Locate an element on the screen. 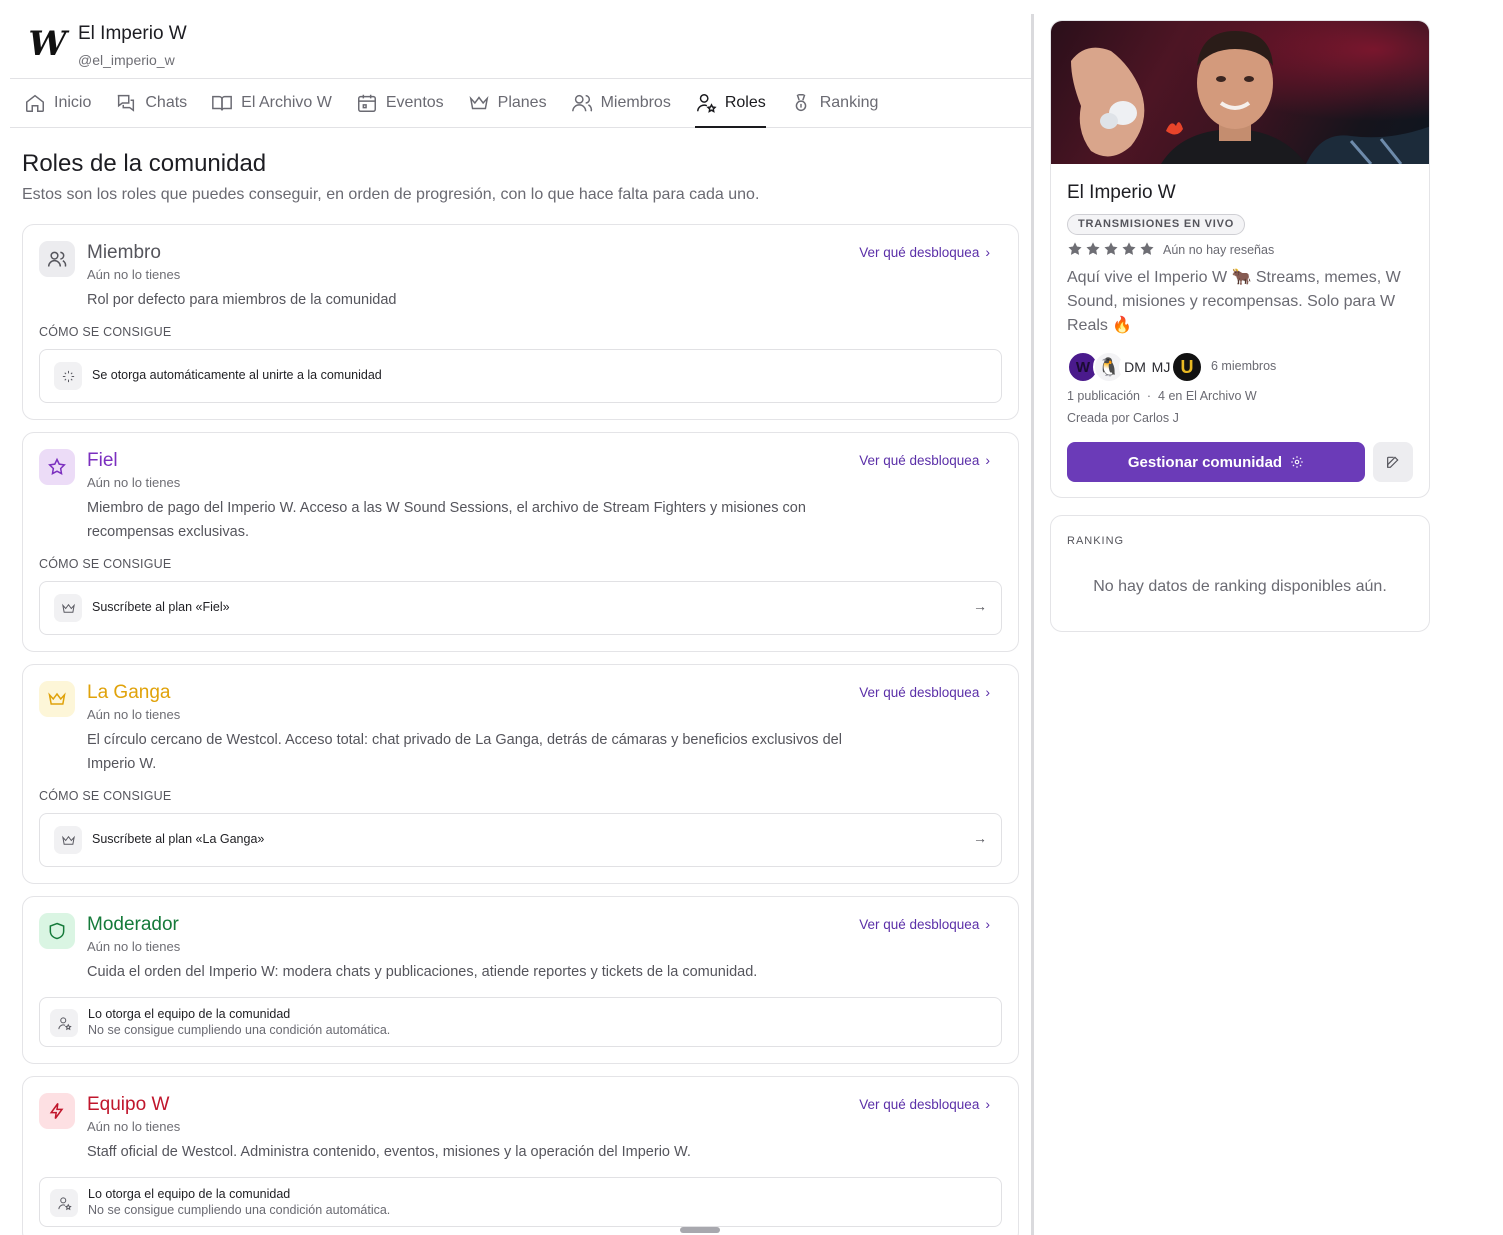  avatar: U is located at coordinates (1187, 367).